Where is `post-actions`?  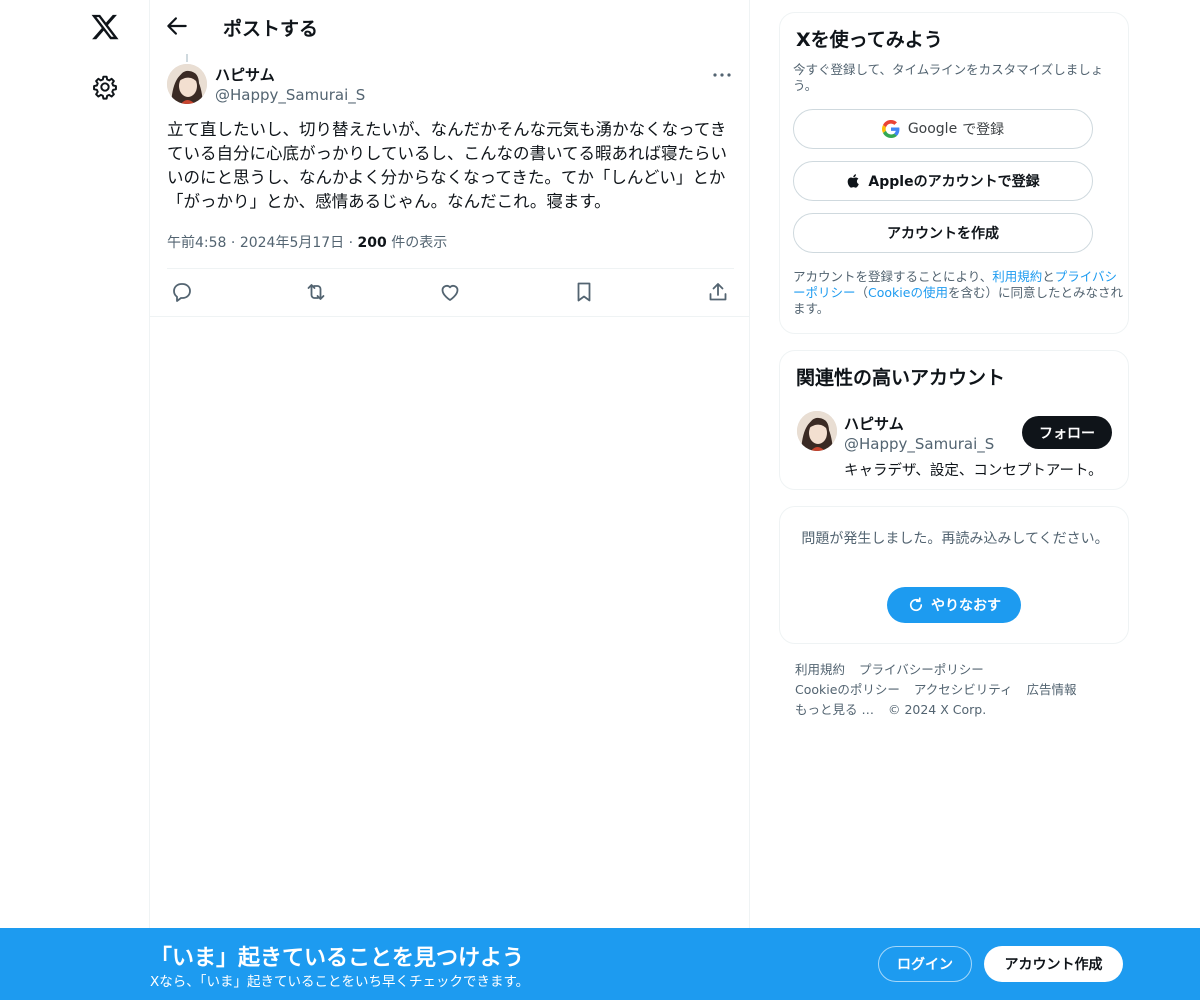 post-actions is located at coordinates (450, 293).